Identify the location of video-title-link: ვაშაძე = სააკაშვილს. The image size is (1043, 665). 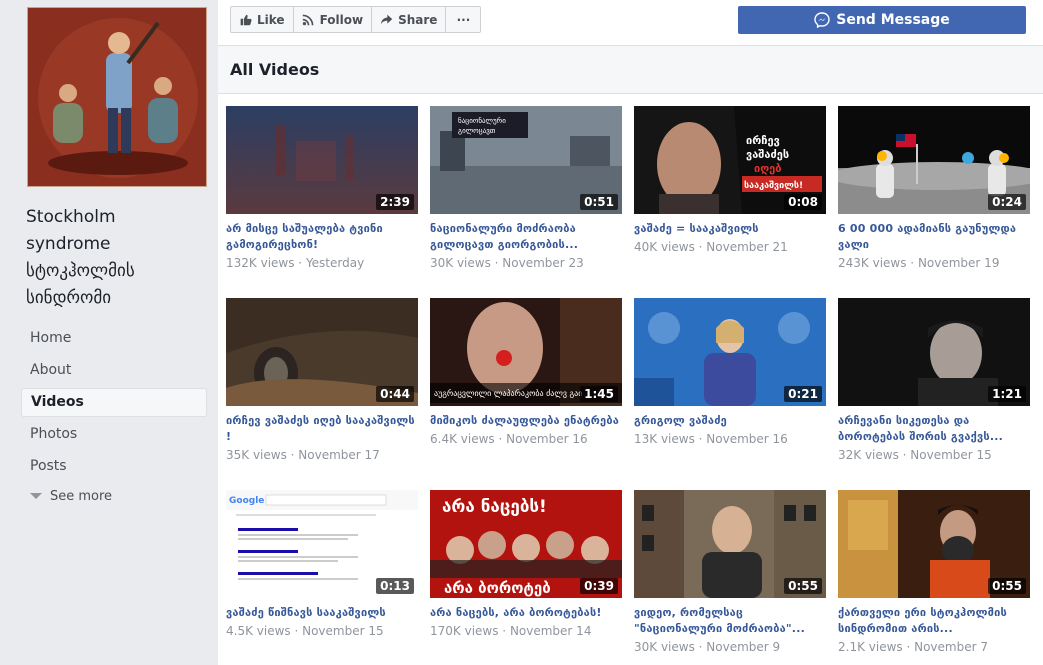
(730, 229).